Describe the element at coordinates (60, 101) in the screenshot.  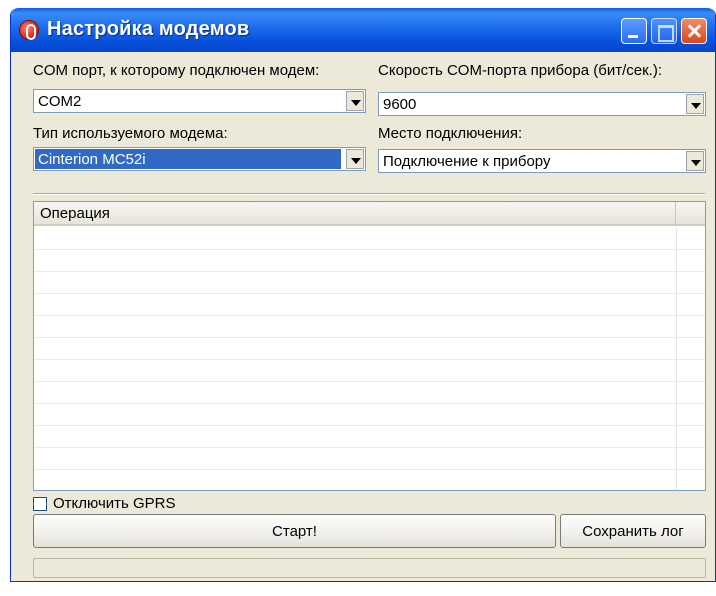
I see `com-port-value: COM2` at that location.